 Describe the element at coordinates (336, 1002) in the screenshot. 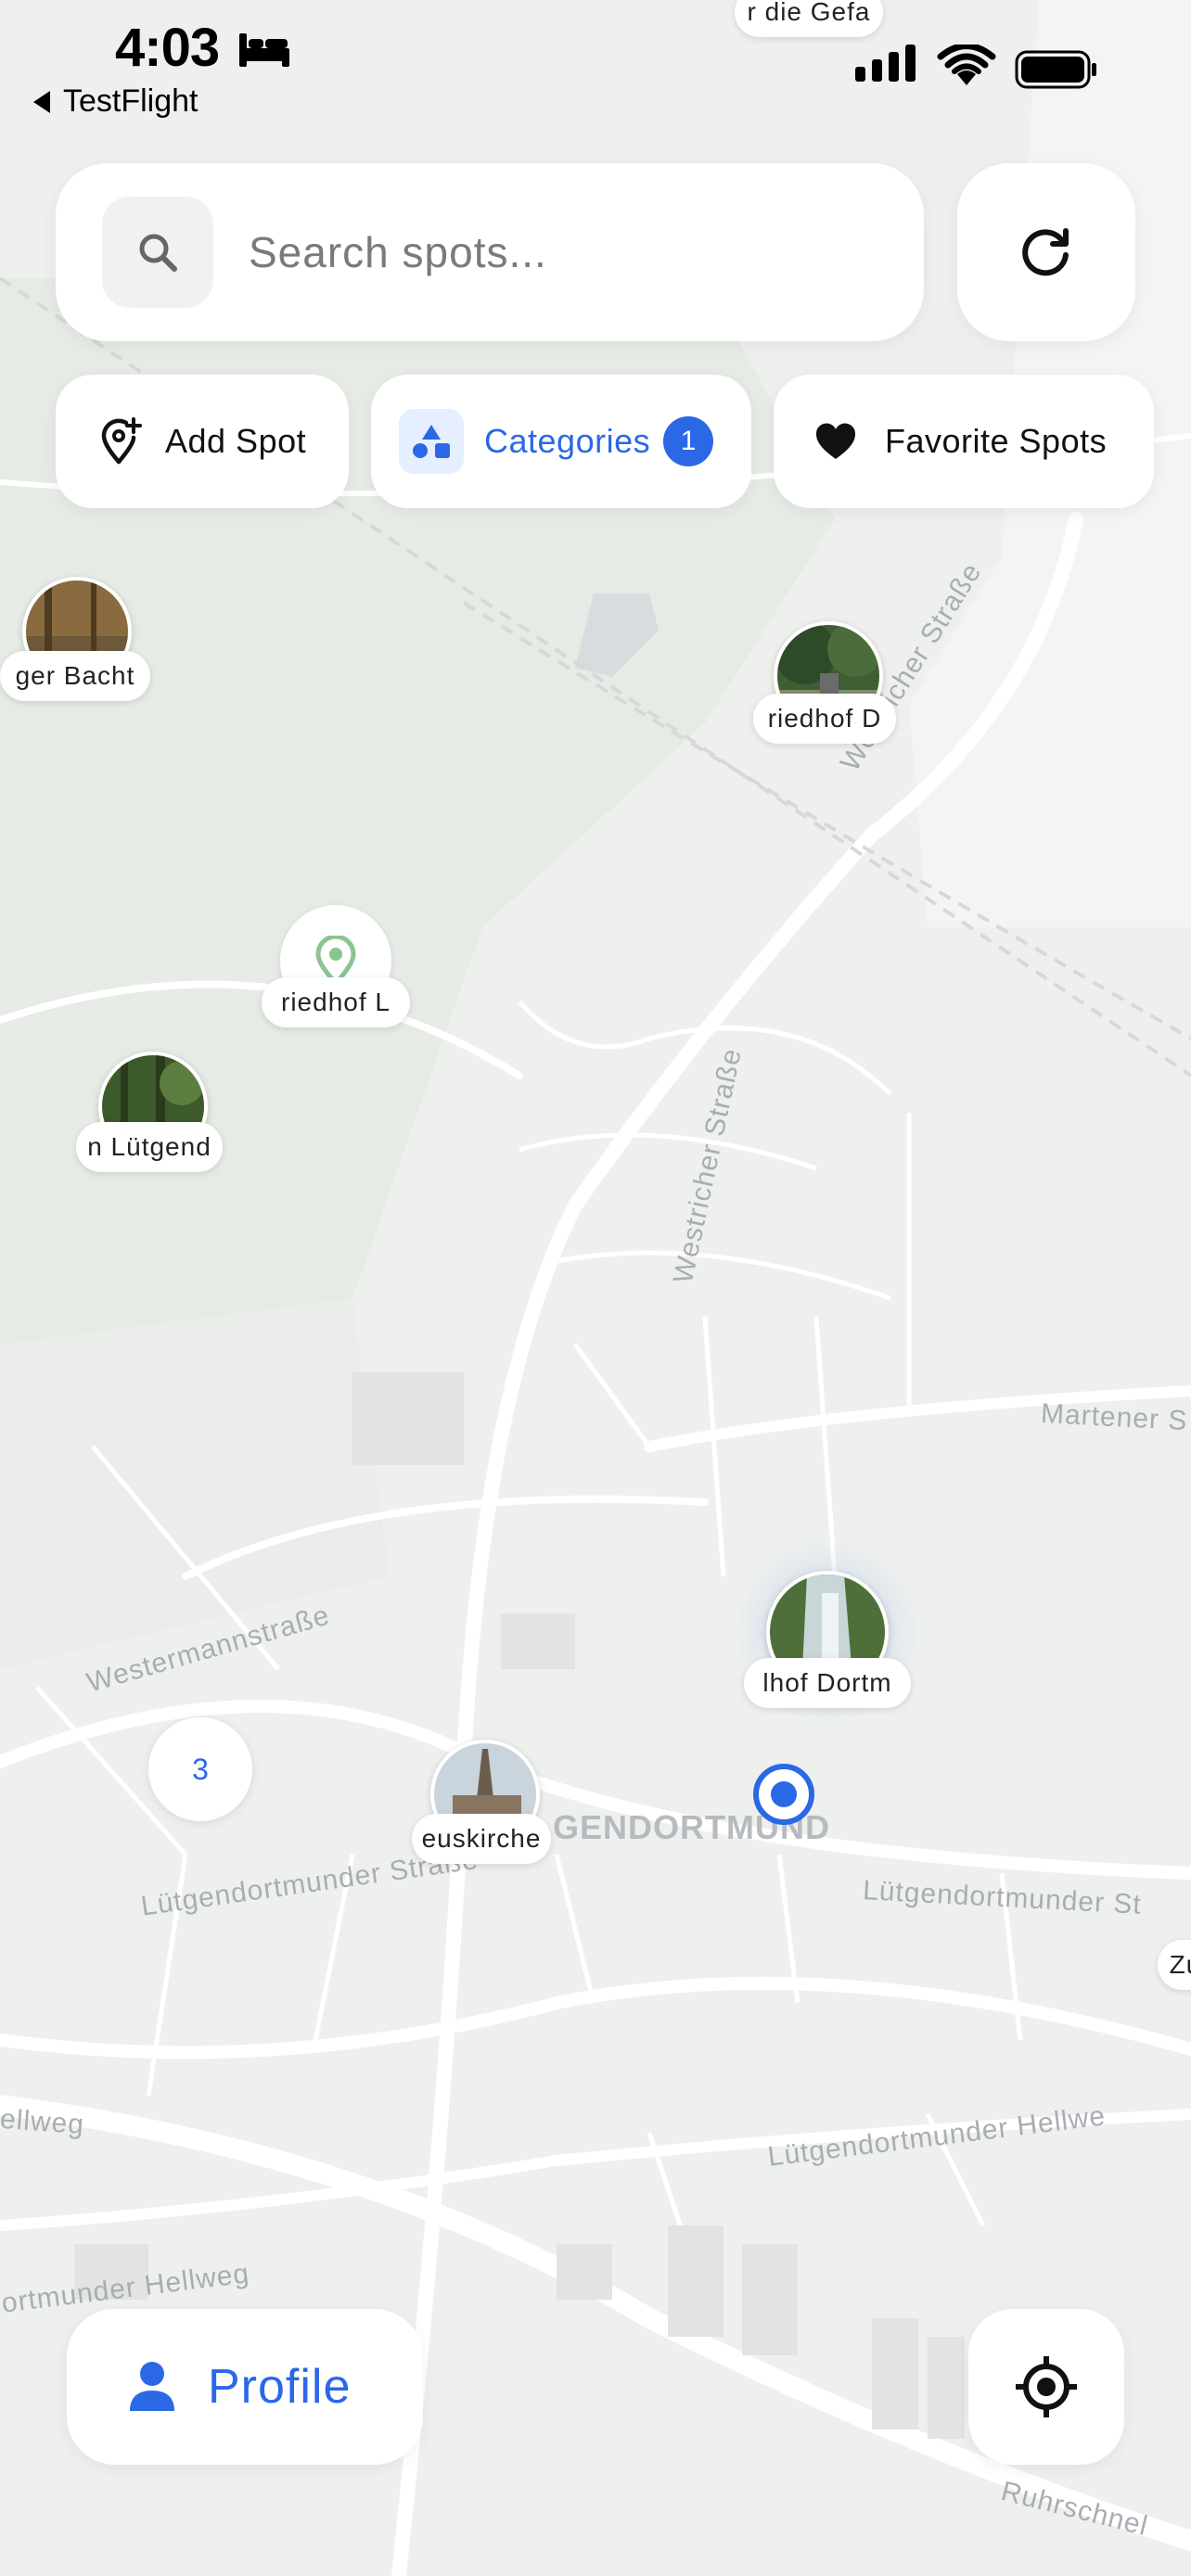

I see `spot-marker-label: riedhof L` at that location.